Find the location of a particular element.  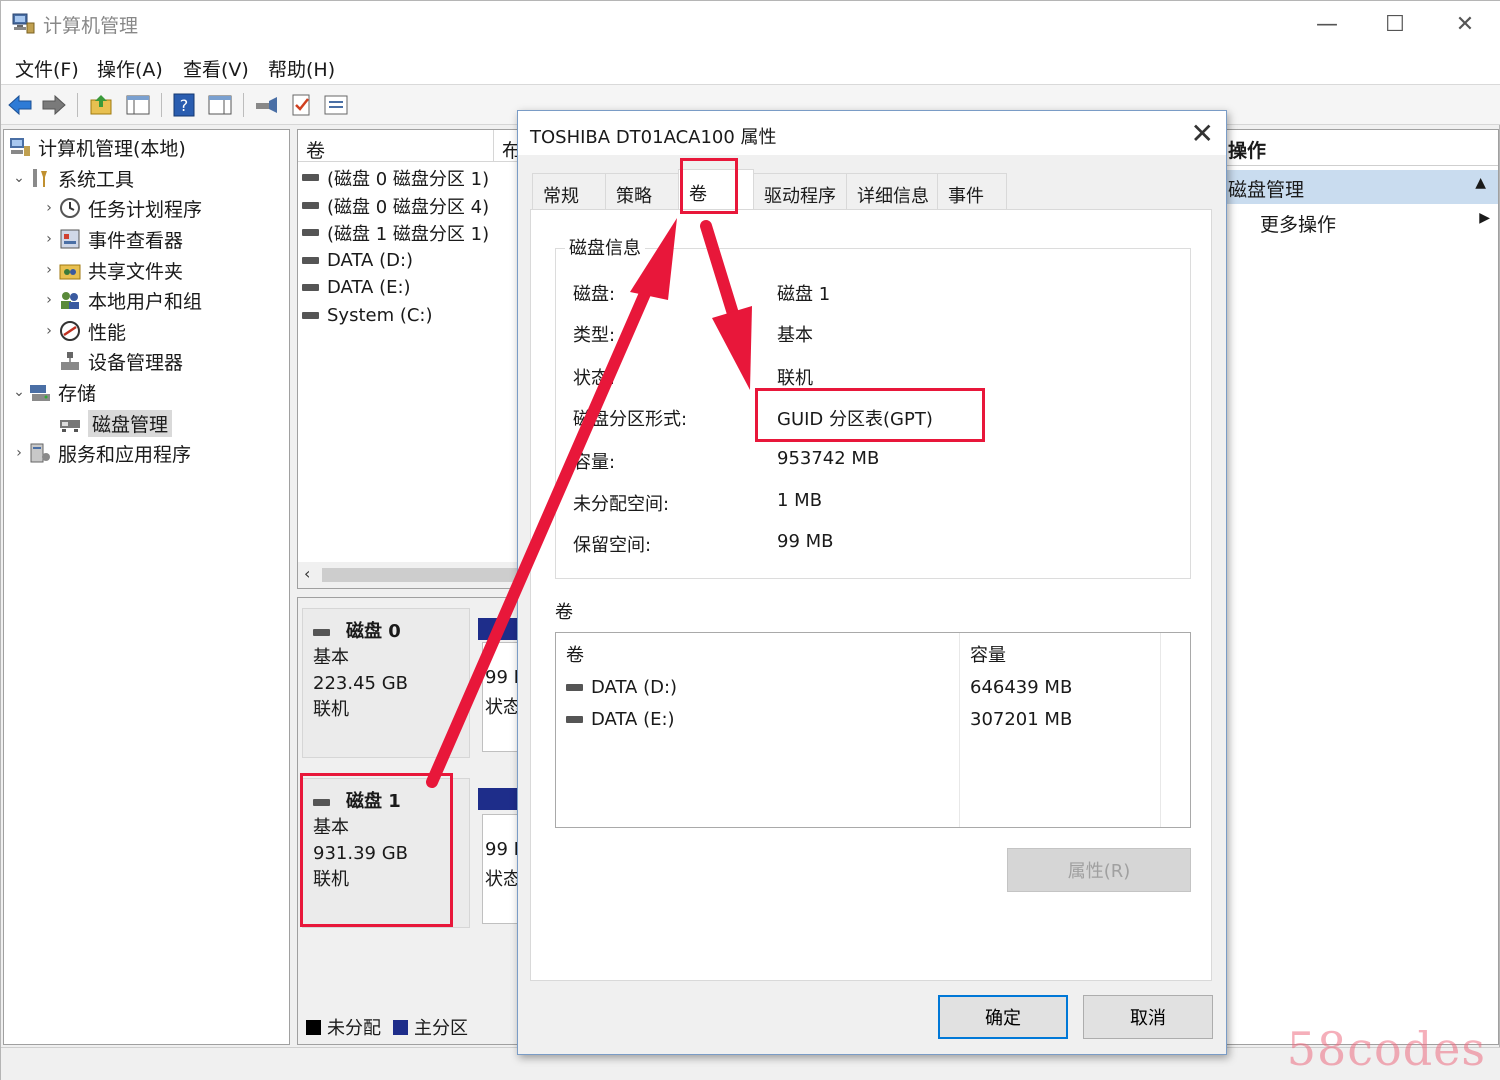

partition-header-bar is located at coordinates (498, 799).